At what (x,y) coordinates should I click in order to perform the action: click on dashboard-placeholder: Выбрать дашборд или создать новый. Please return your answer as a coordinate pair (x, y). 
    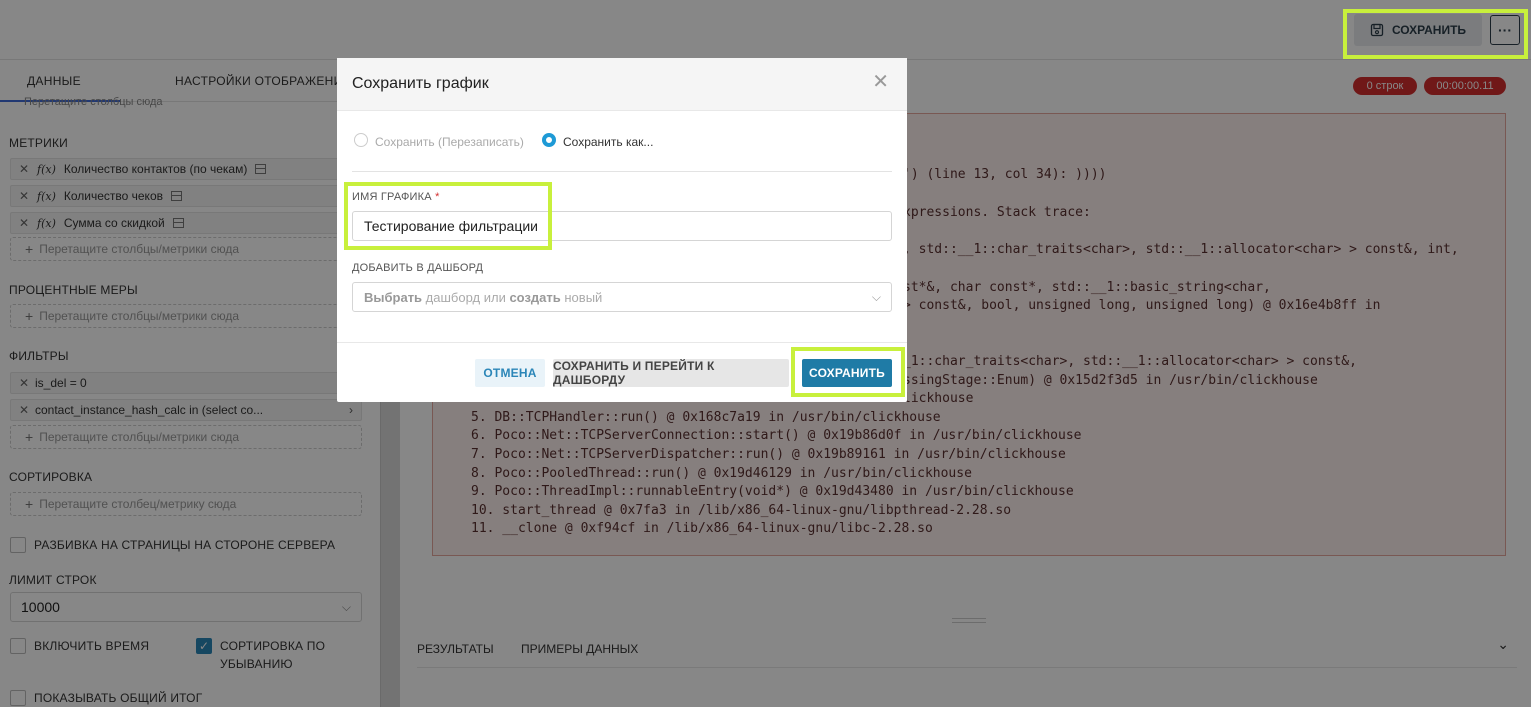
    Looking at the image, I should click on (483, 297).